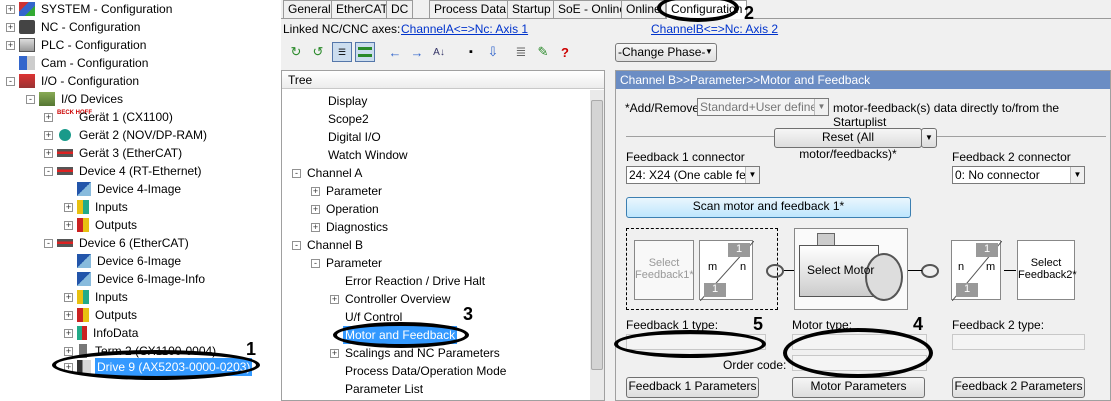 The width and height of the screenshot is (1111, 401). Describe the element at coordinates (400, 9) in the screenshot. I see `tab-dc: DC` at that location.